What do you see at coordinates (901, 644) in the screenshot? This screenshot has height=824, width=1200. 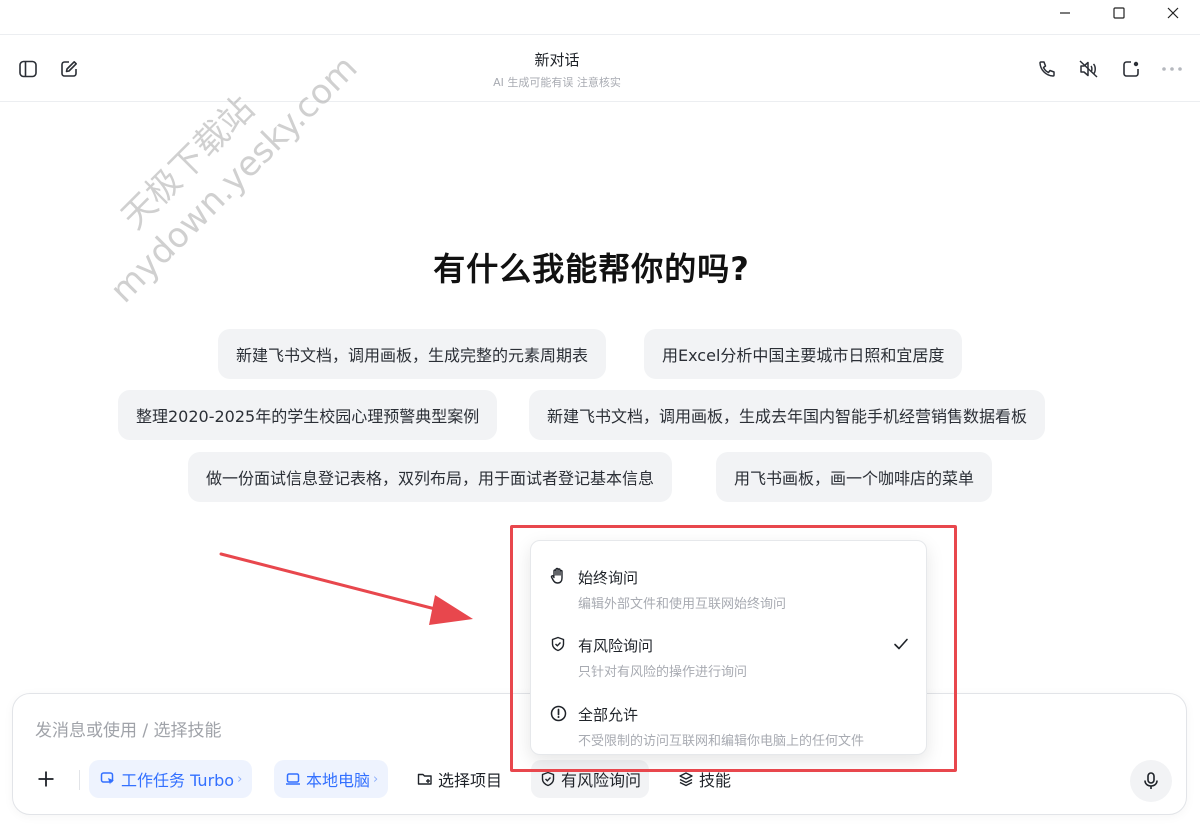 I see `check-icon` at bounding box center [901, 644].